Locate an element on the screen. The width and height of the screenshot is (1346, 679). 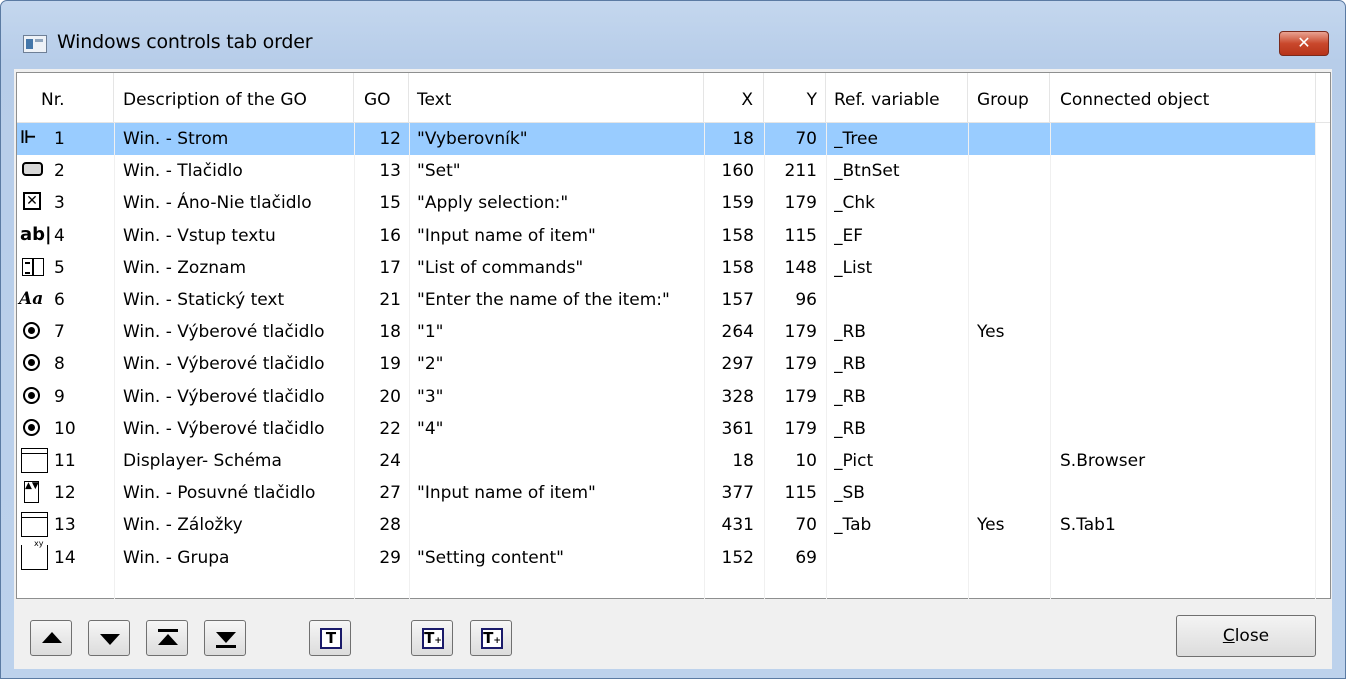
table-row: 10 Win. - Výberové tlačidlo 22 "4" 361 179 _RB is located at coordinates (666, 429).